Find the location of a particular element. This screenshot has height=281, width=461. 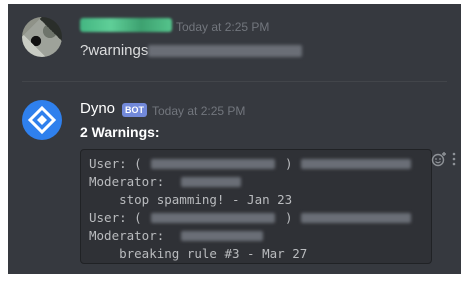

add-reaction-icon is located at coordinates (439, 159).